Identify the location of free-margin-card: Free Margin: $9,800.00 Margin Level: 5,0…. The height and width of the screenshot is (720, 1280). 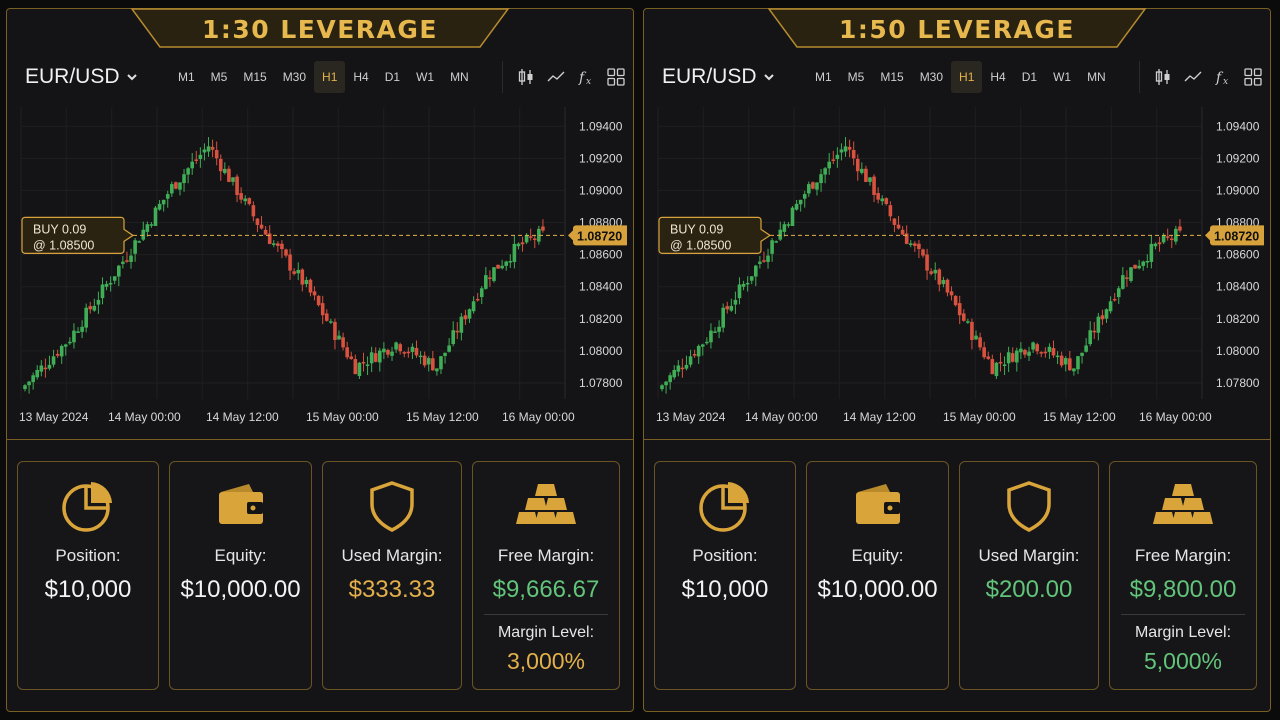
(1183, 575).